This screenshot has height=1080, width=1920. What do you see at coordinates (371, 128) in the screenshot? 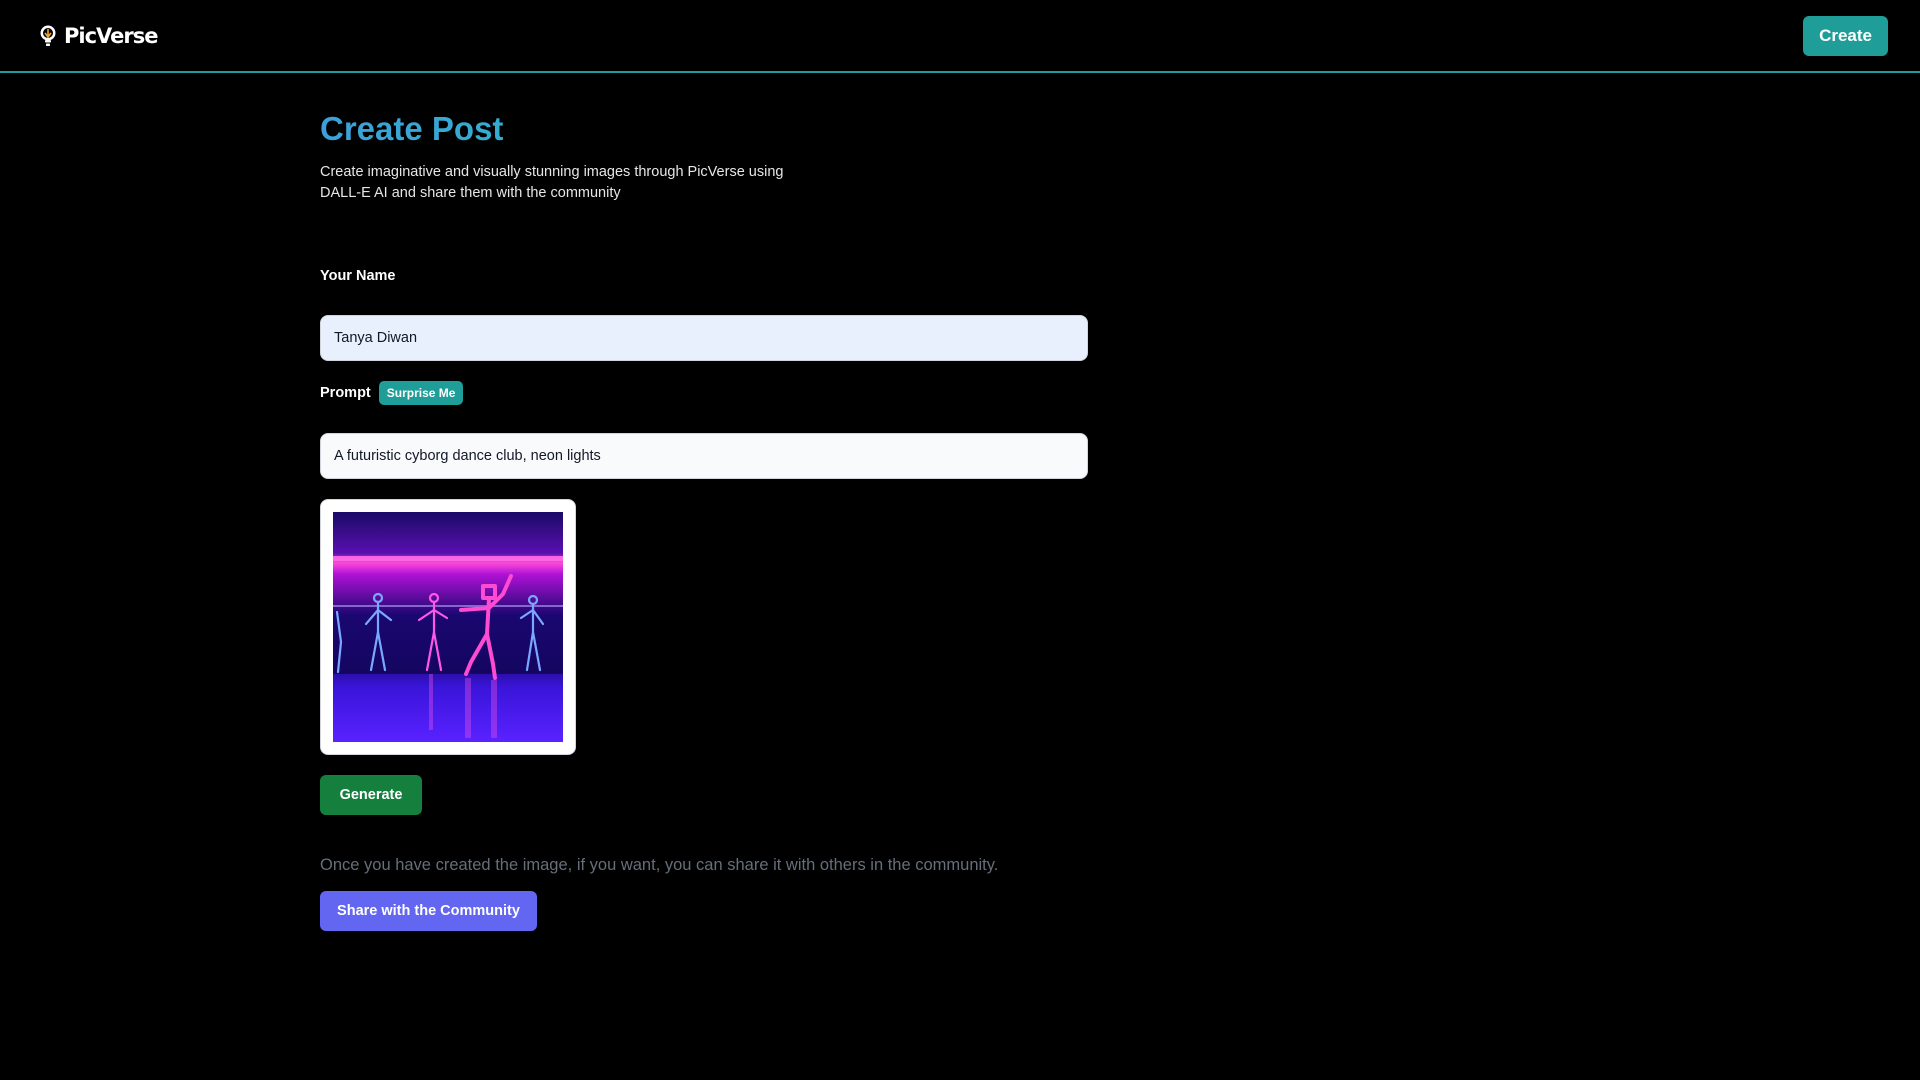
I see `page-title-word-1: Create` at bounding box center [371, 128].